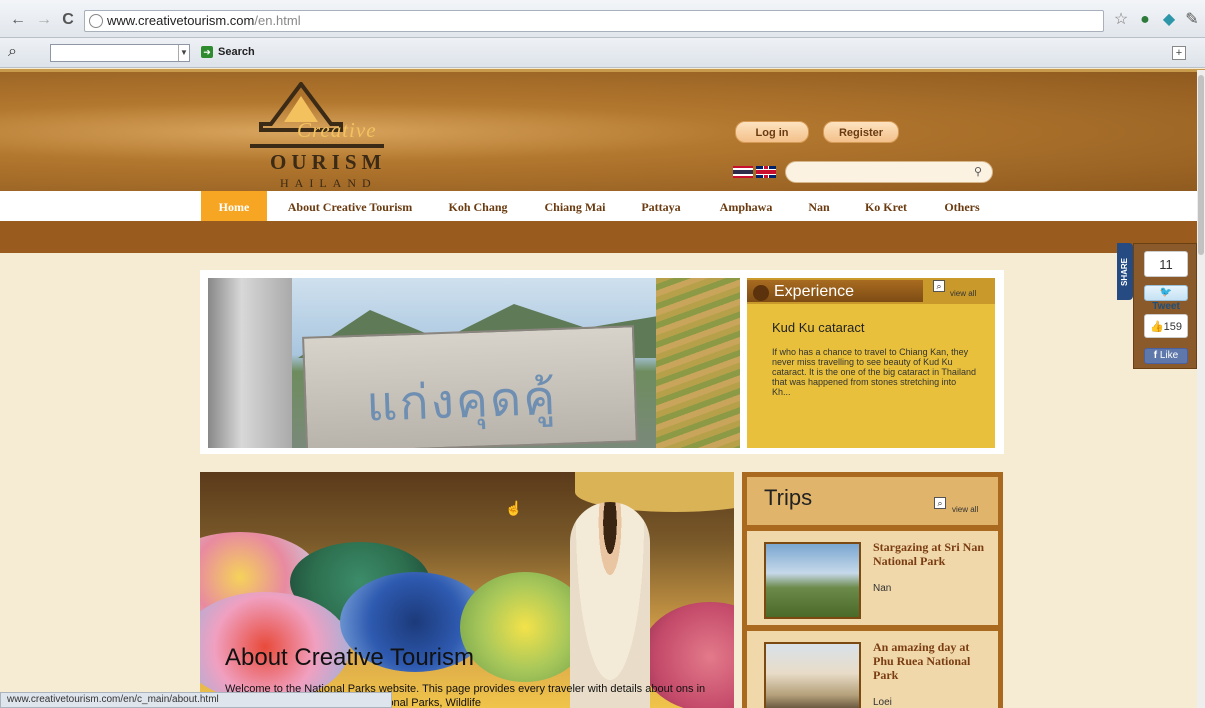 The image size is (1205, 708). Describe the element at coordinates (889, 172) in the screenshot. I see `site-search-input: ⚲` at that location.